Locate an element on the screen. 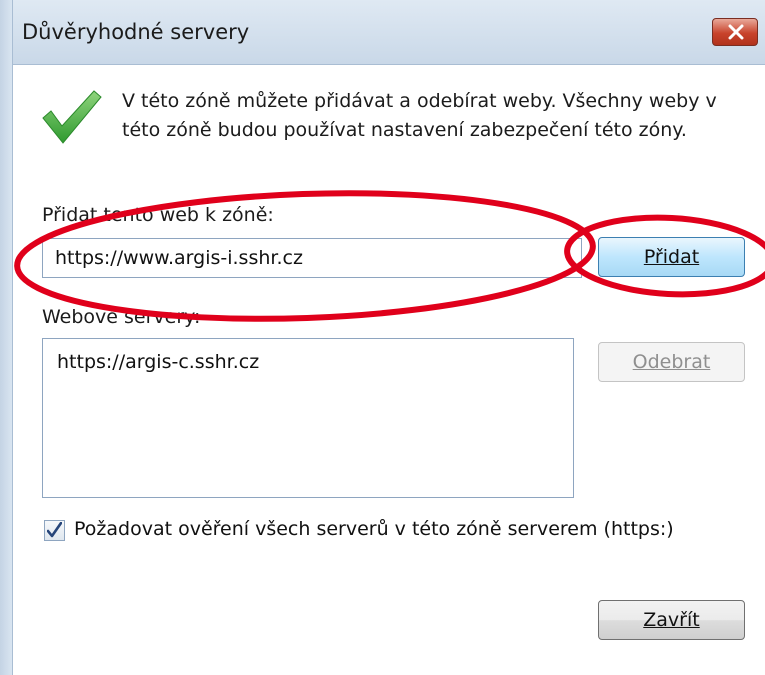 This screenshot has height=675, width=765. remove-button: Odebrat is located at coordinates (671, 362).